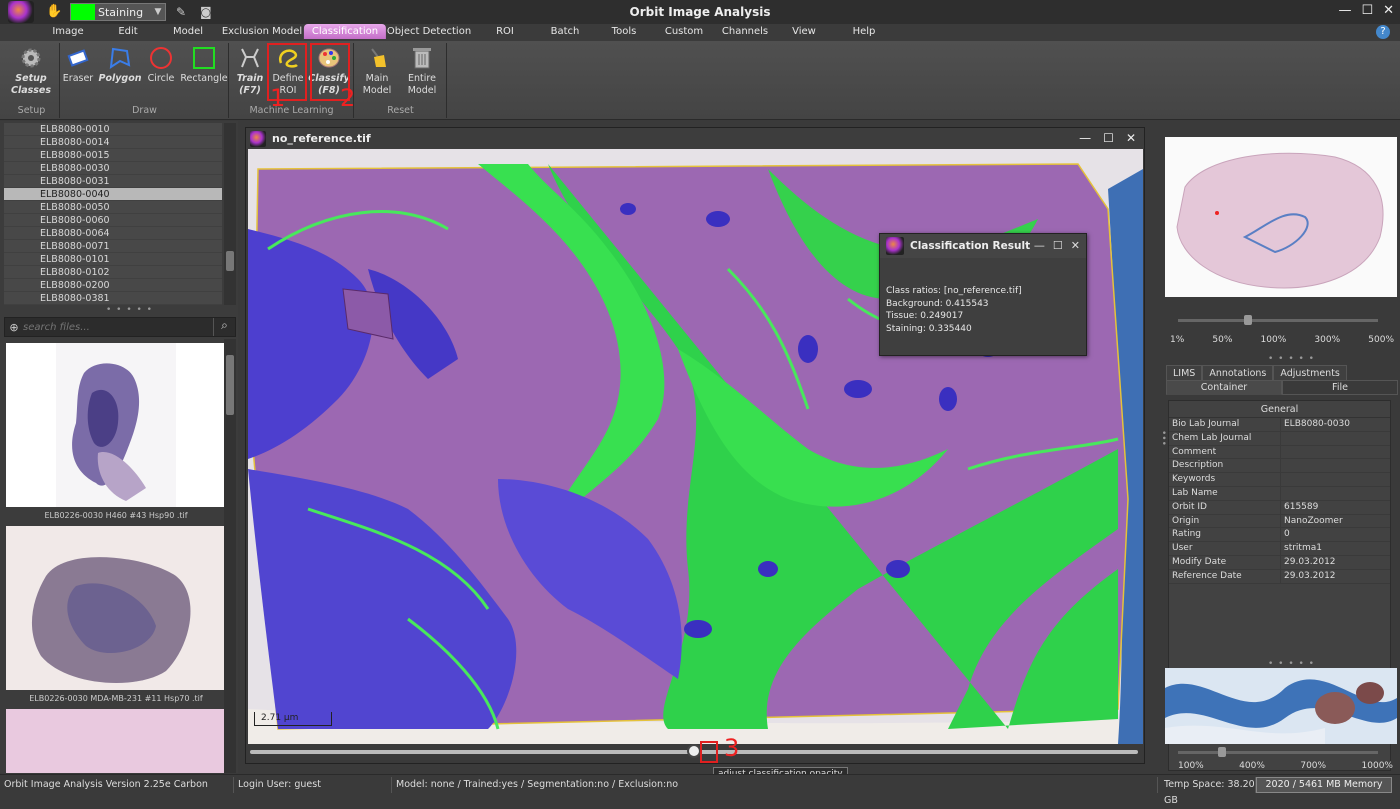 This screenshot has width=1400, height=809. I want to click on file-list-item: ELB8080-0014, so click(113, 142).